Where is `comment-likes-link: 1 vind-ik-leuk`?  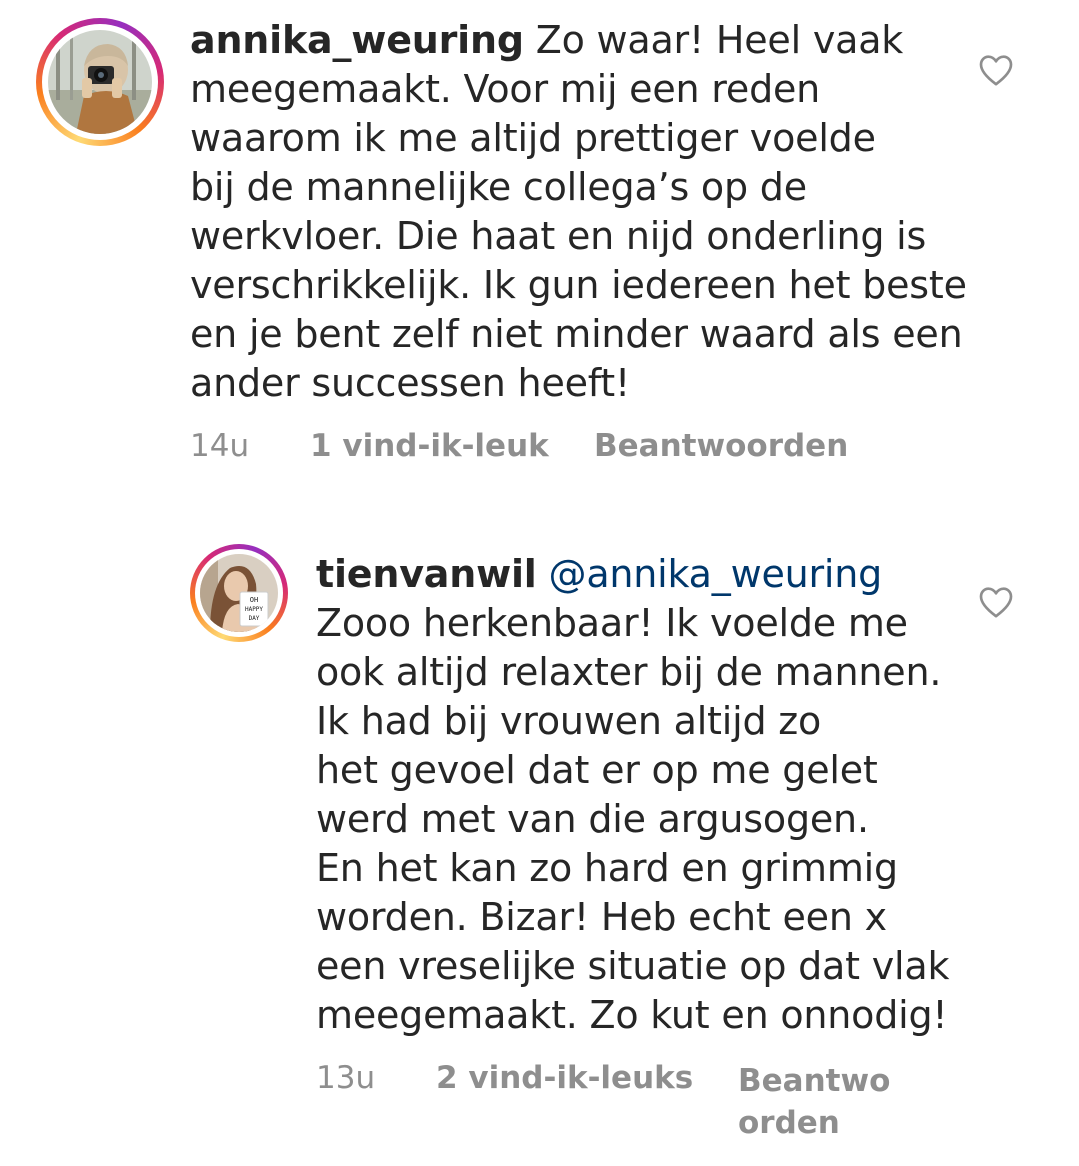 comment-likes-link: 1 vind-ik-leuk is located at coordinates (429, 446).